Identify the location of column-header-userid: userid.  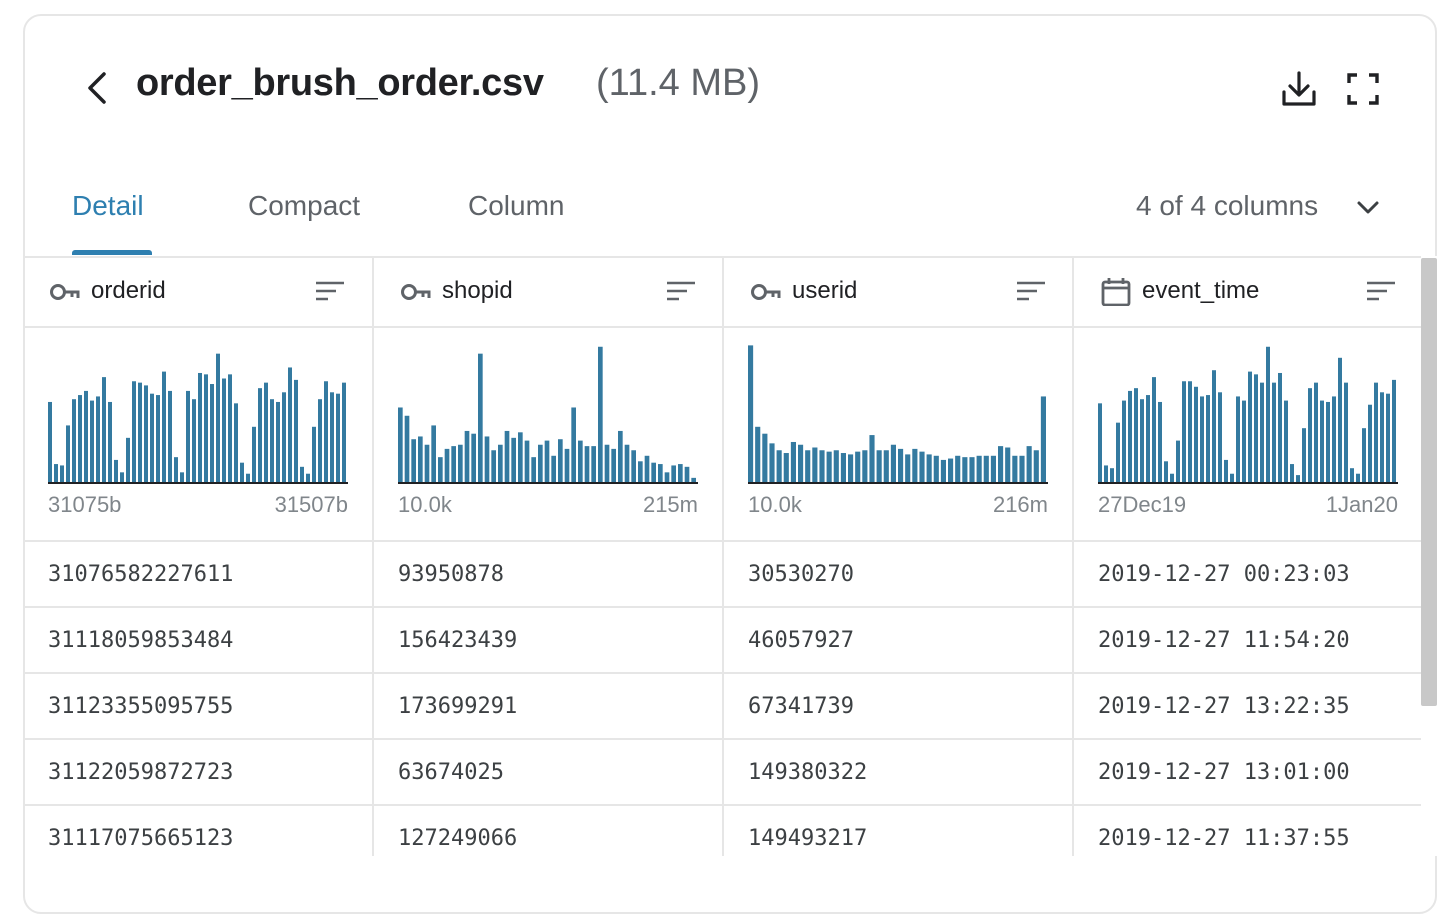
(898, 291).